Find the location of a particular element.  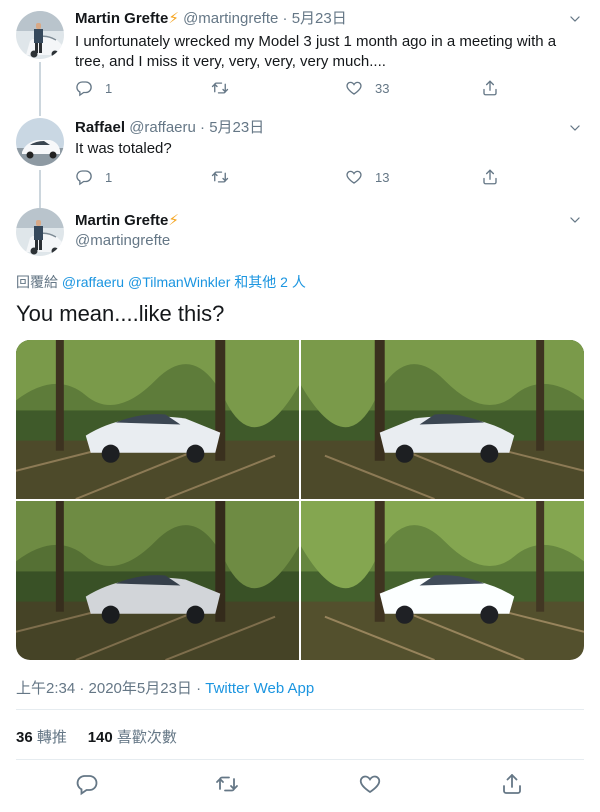

tweet-header: Raffael @raffaeru · 5月23日 is located at coordinates (169, 128).